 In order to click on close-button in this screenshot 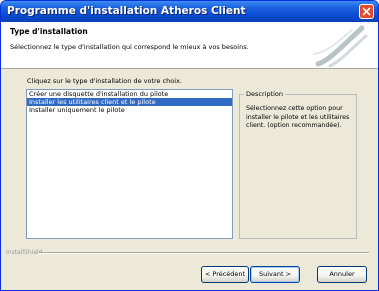, I will do `click(366, 11)`.